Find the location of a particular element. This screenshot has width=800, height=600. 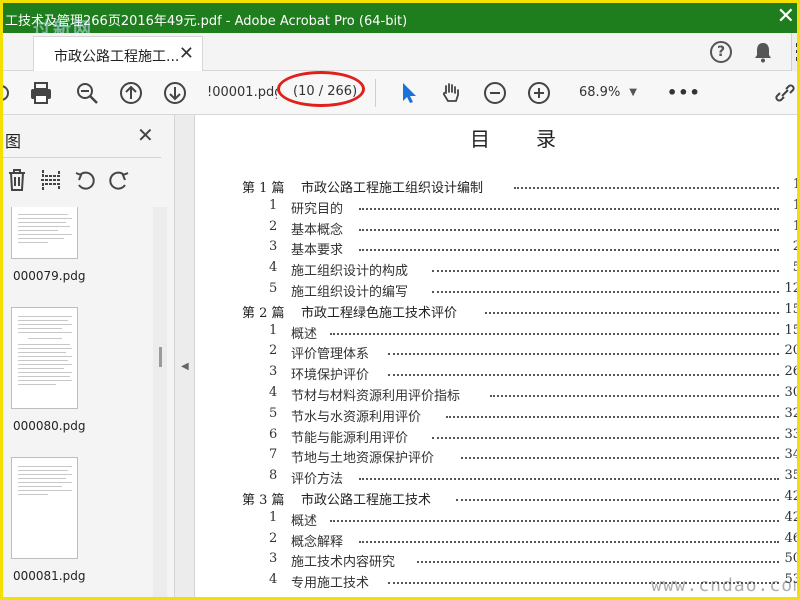

toc-number: 8 is located at coordinates (273, 476).